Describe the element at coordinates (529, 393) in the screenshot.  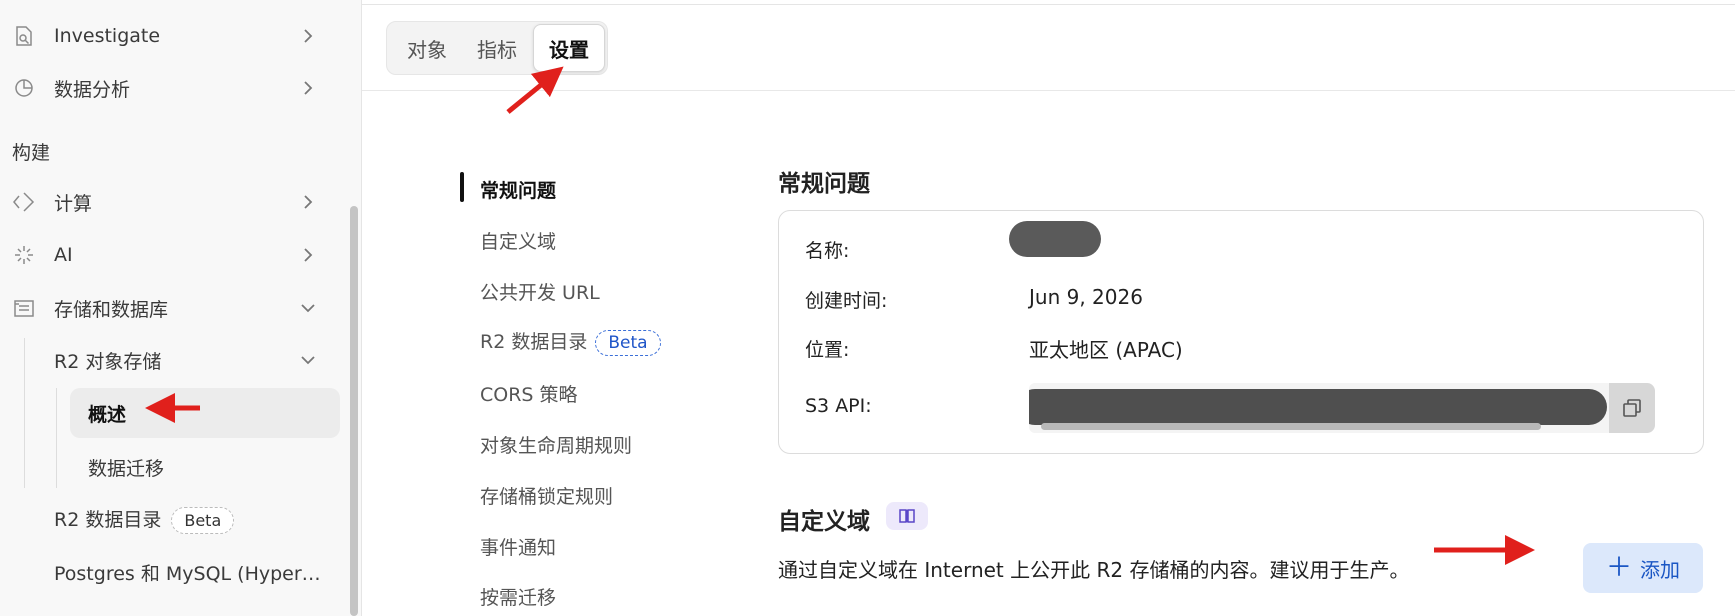
I see `subnav-cors: CORS 策略` at that location.